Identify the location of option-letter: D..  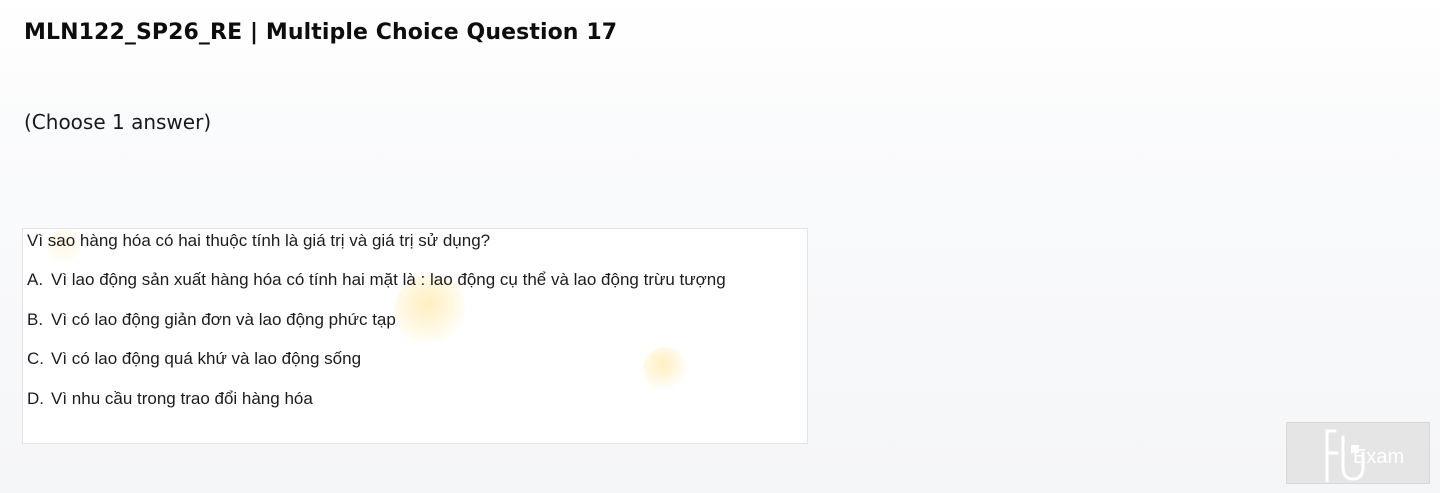
(35, 398).